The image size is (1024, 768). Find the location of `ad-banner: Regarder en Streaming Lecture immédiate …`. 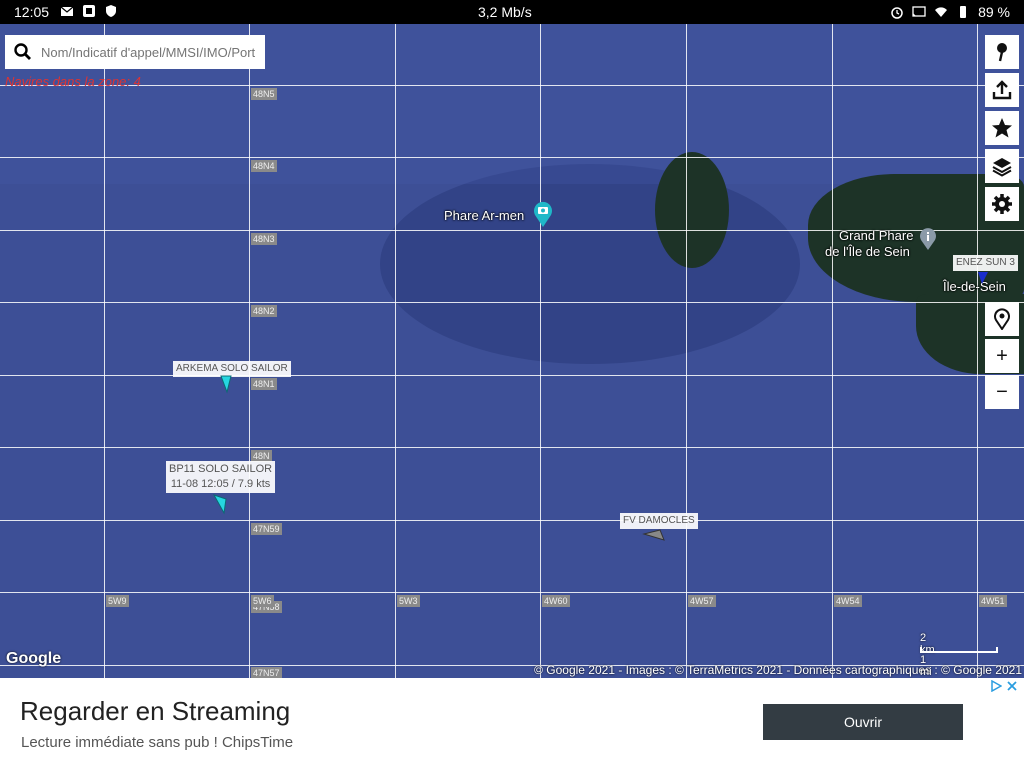

ad-banner: Regarder en Streaming Lecture immédiate … is located at coordinates (512, 723).